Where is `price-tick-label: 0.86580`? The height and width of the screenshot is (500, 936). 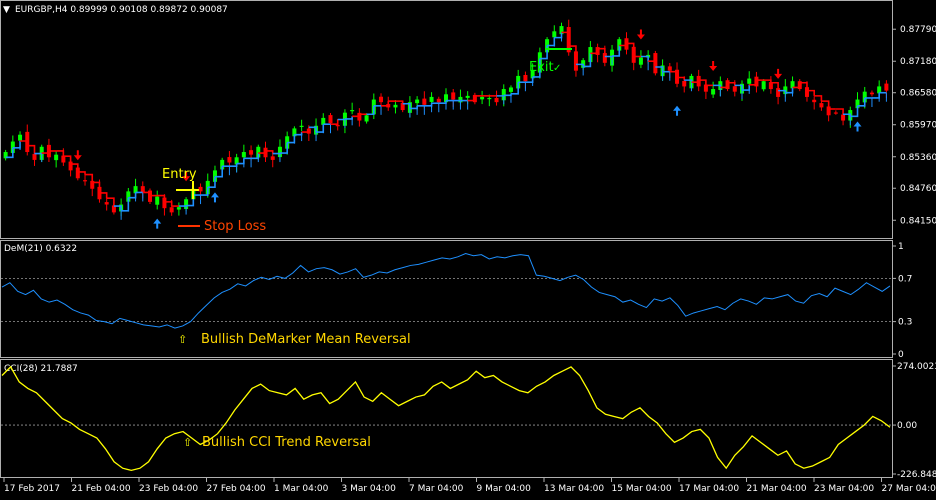
price-tick-label: 0.86580 is located at coordinates (918, 94).